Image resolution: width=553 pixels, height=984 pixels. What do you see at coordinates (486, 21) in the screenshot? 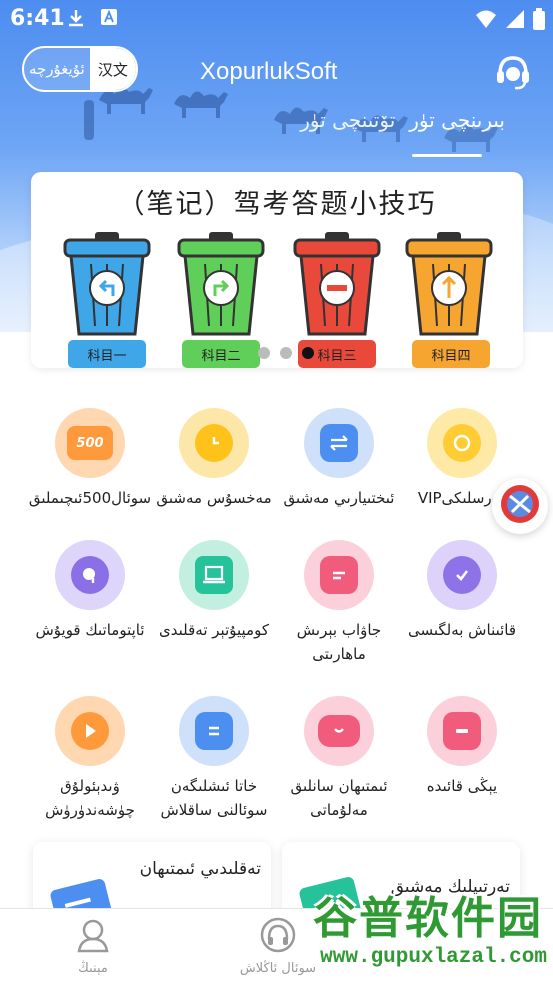
I see `wifi-icon` at bounding box center [486, 21].